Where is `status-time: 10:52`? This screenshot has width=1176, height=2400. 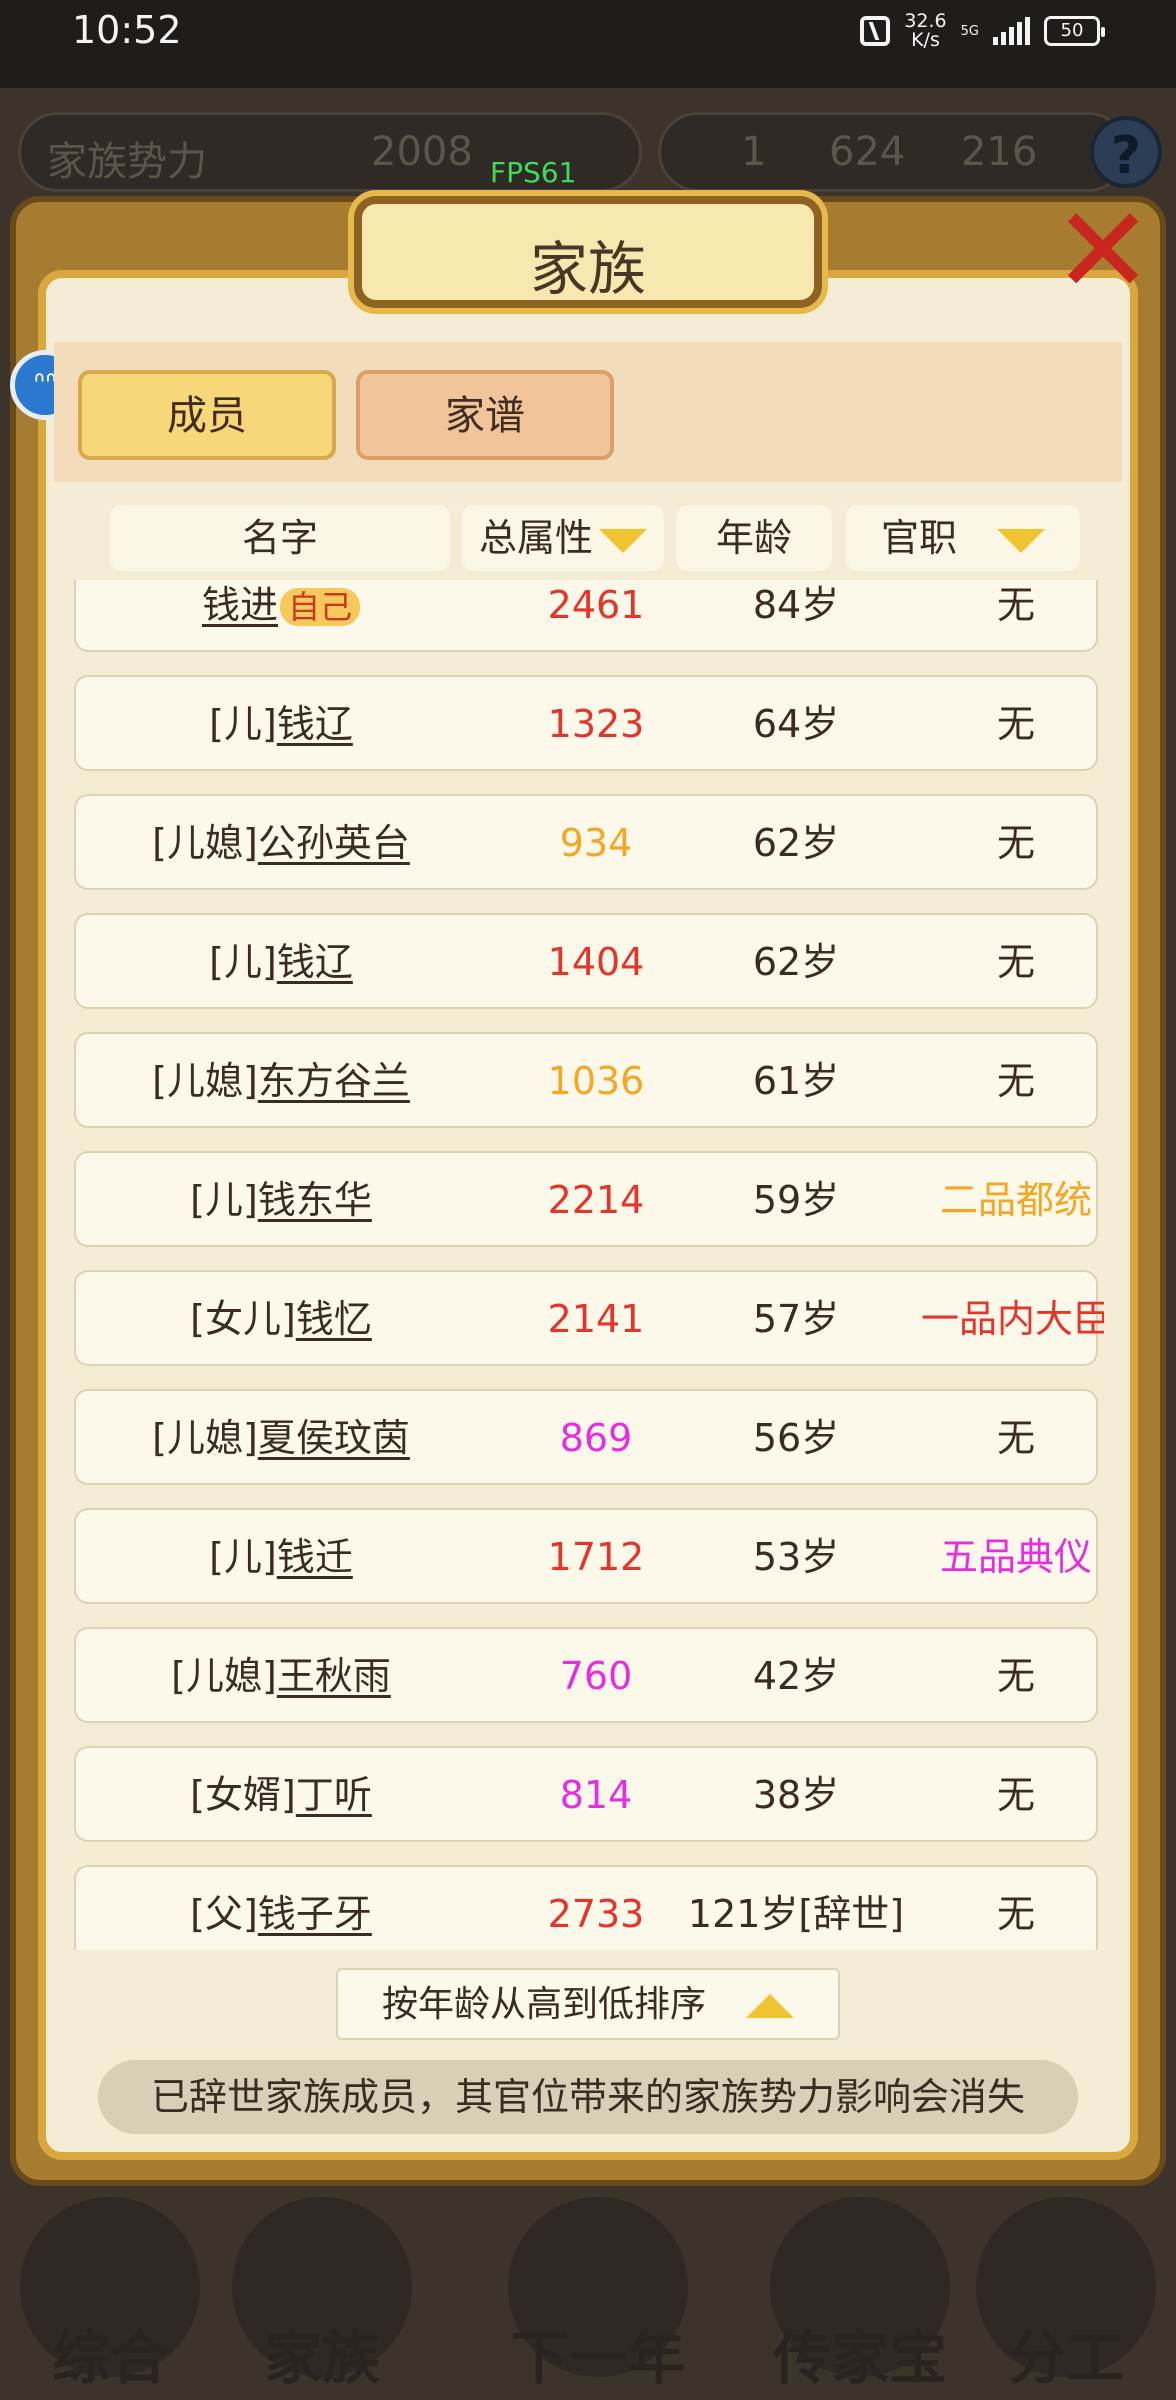
status-time: 10:52 is located at coordinates (127, 30).